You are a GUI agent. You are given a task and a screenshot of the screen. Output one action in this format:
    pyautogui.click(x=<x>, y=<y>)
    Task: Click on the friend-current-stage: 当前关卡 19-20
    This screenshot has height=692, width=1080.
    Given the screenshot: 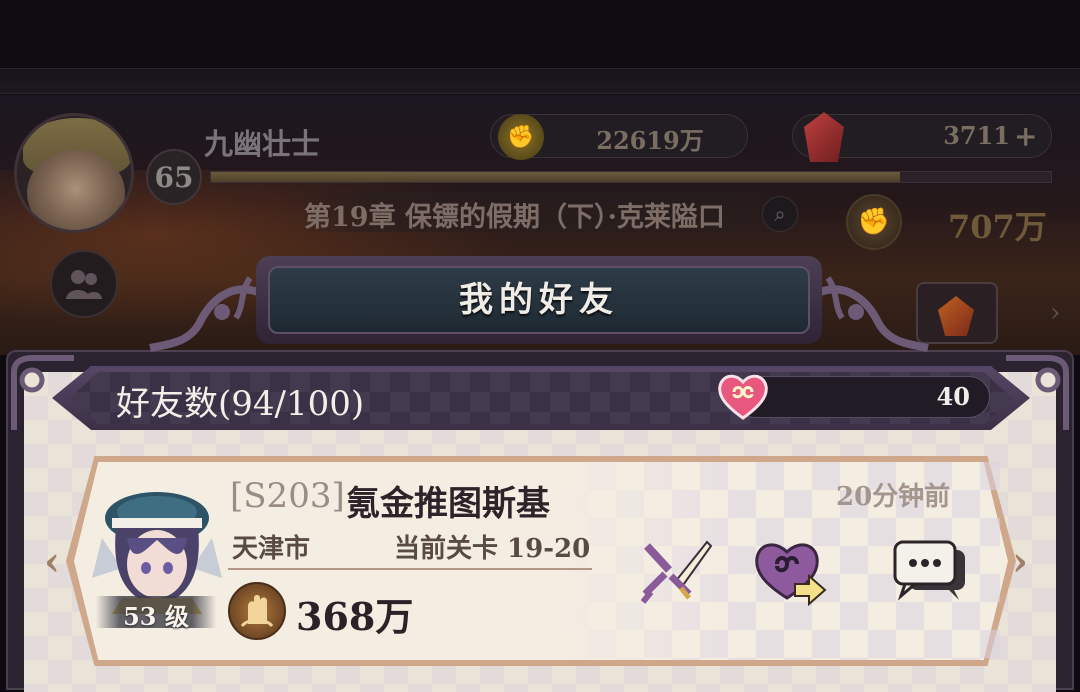 What is the action you would take?
    pyautogui.click(x=492, y=549)
    